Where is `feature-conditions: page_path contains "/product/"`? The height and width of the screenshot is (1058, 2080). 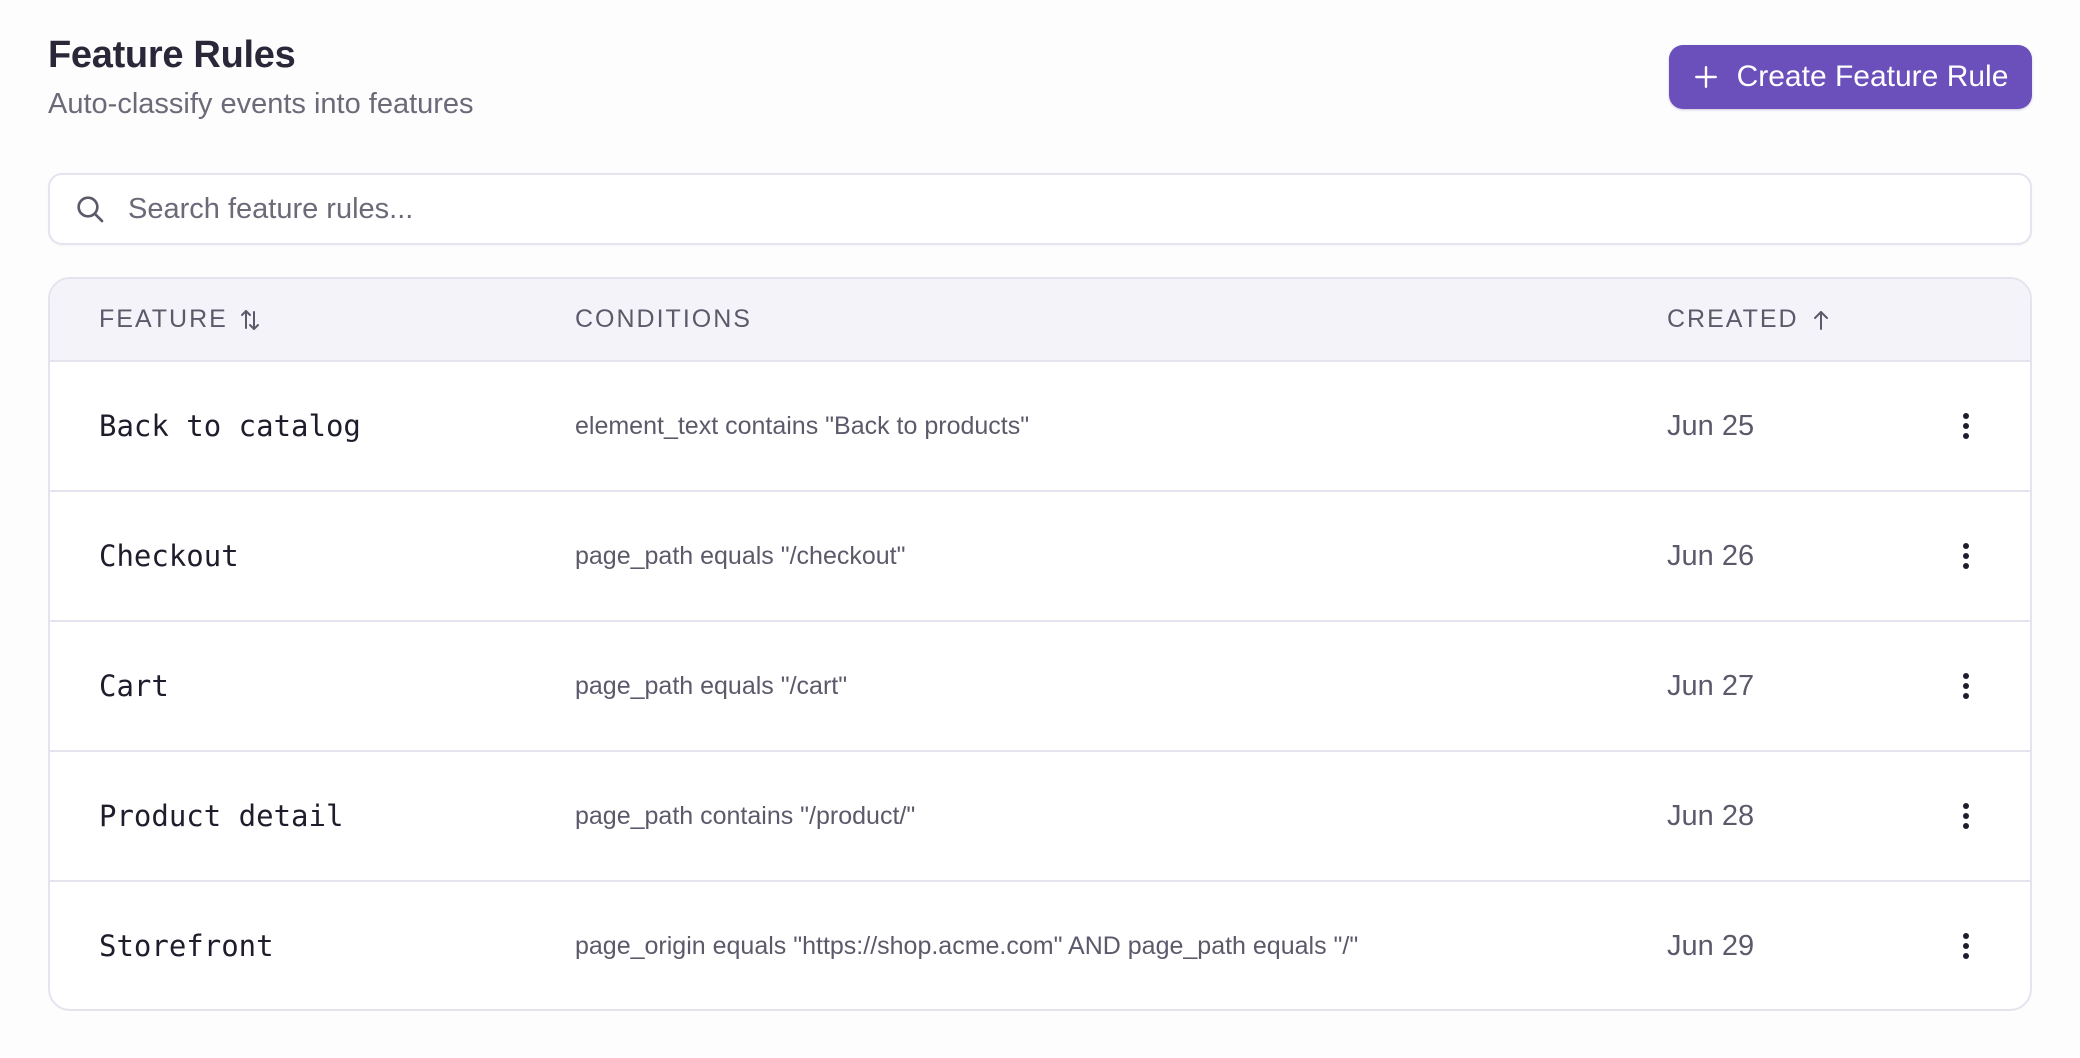
feature-conditions: page_path contains "/product/" is located at coordinates (745, 815).